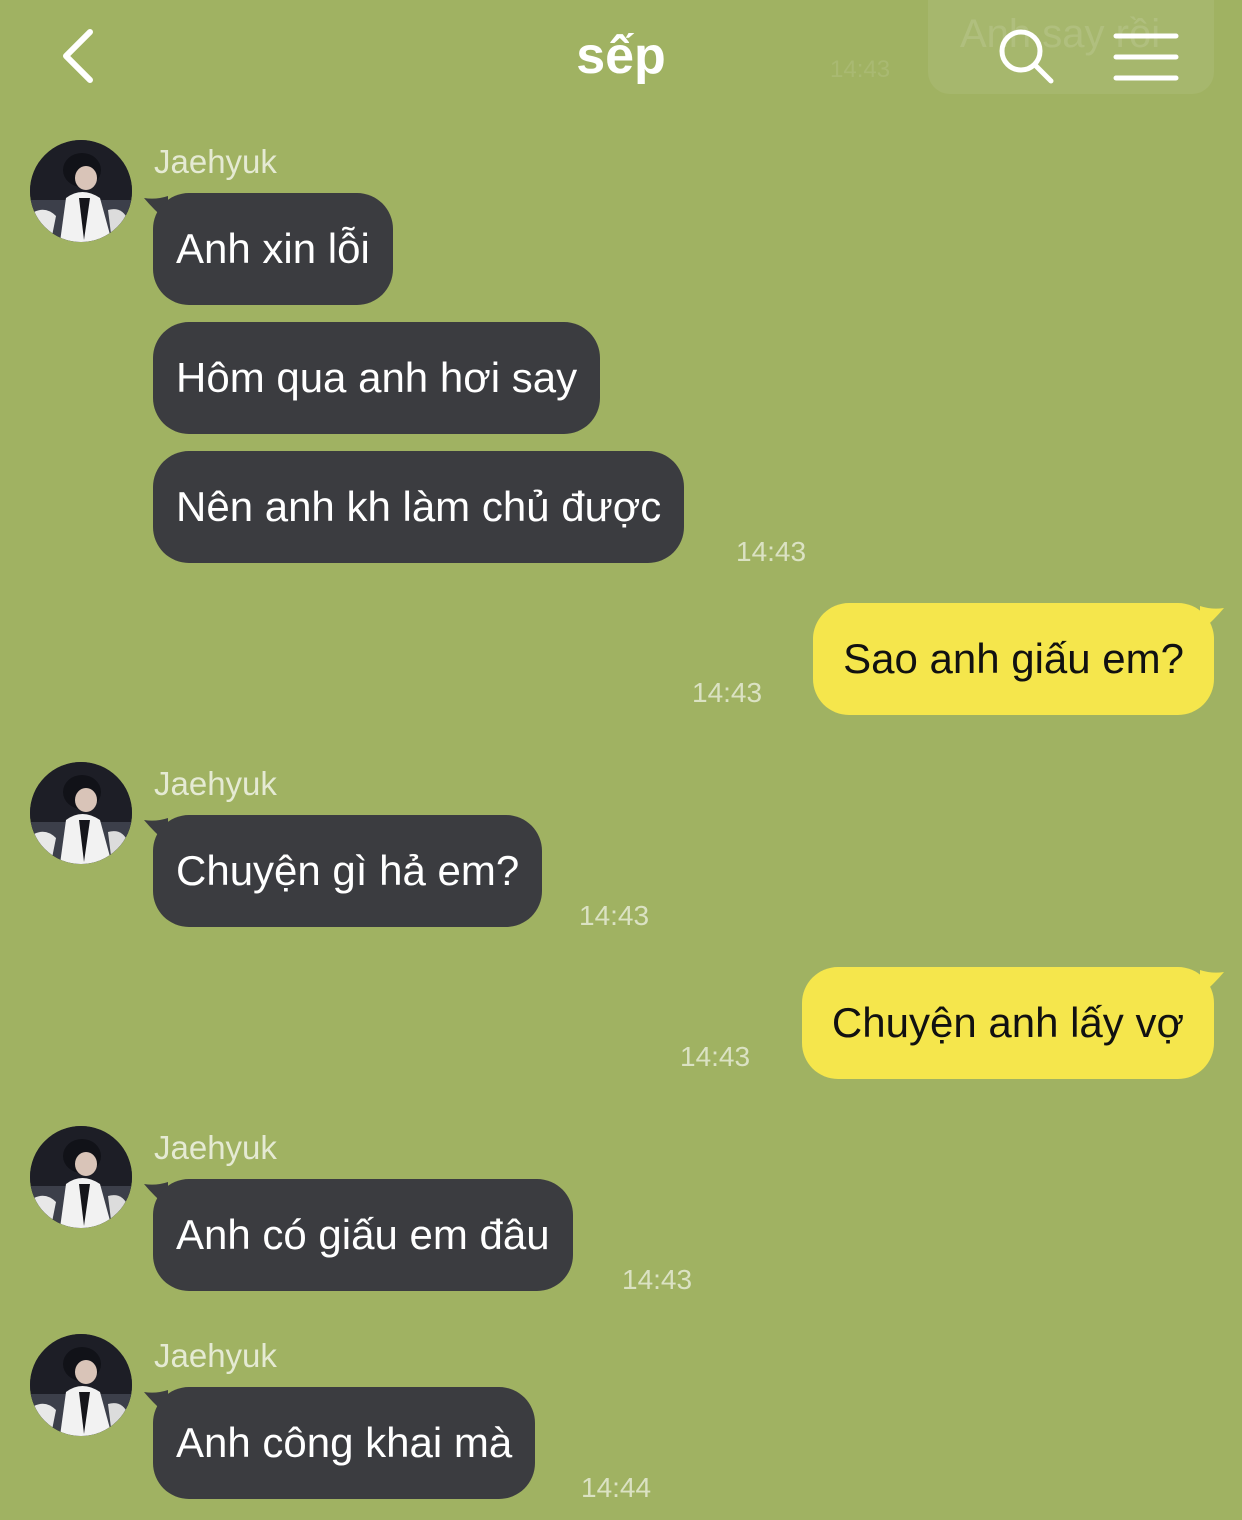  Describe the element at coordinates (344, 1443) in the screenshot. I see `incoming-message-bubble: Anh công khai mà` at that location.